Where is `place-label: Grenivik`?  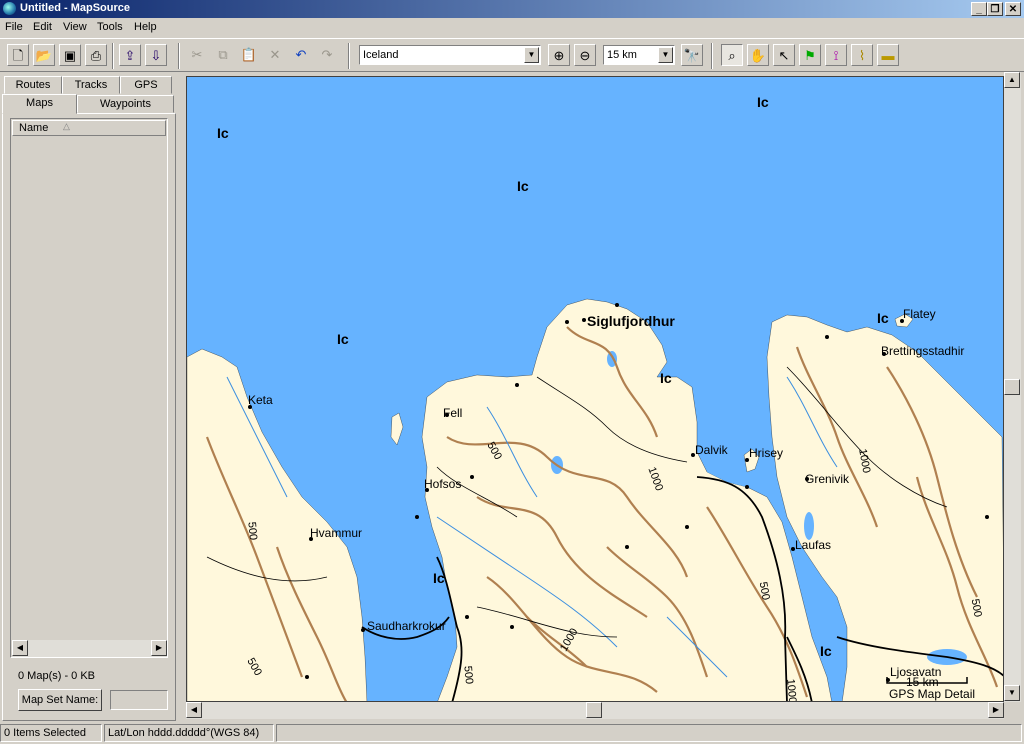
place-label: Grenivik is located at coordinates (827, 479).